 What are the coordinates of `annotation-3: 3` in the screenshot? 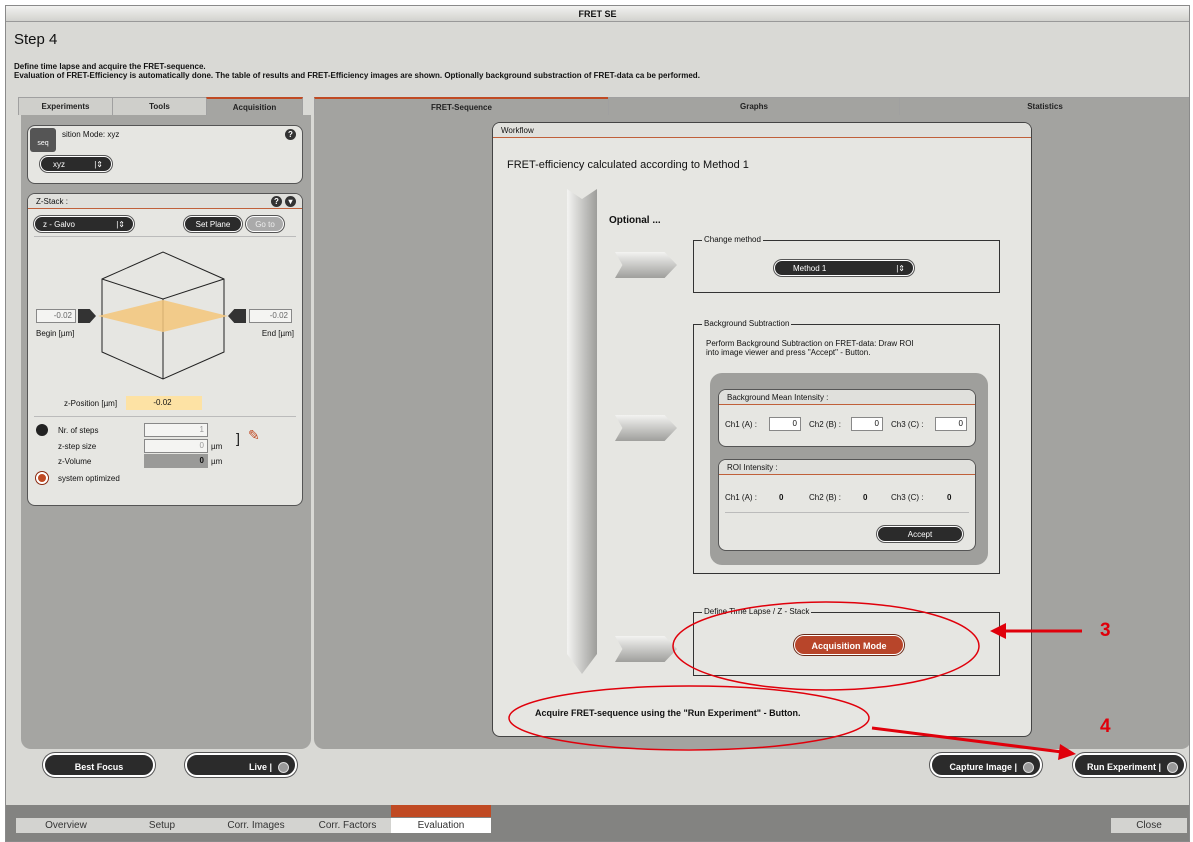 It's located at (1105, 630).